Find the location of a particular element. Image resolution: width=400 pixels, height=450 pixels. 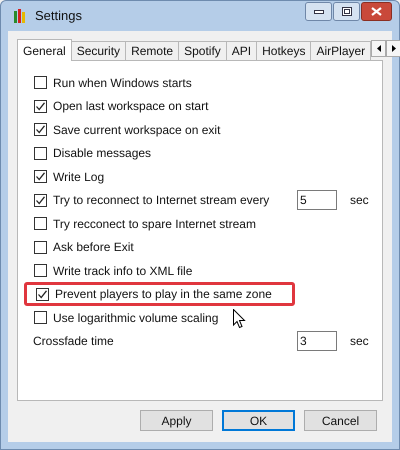

option-label: Prevent players to play in the same zone is located at coordinates (163, 295).